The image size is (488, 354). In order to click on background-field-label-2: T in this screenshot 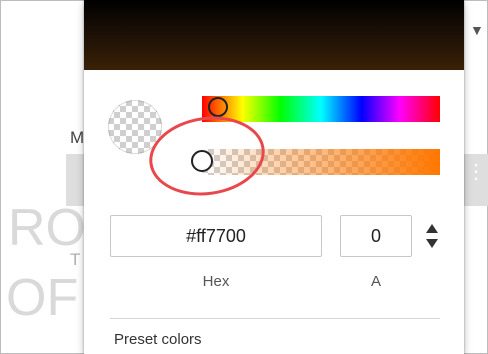, I will do `click(75, 259)`.